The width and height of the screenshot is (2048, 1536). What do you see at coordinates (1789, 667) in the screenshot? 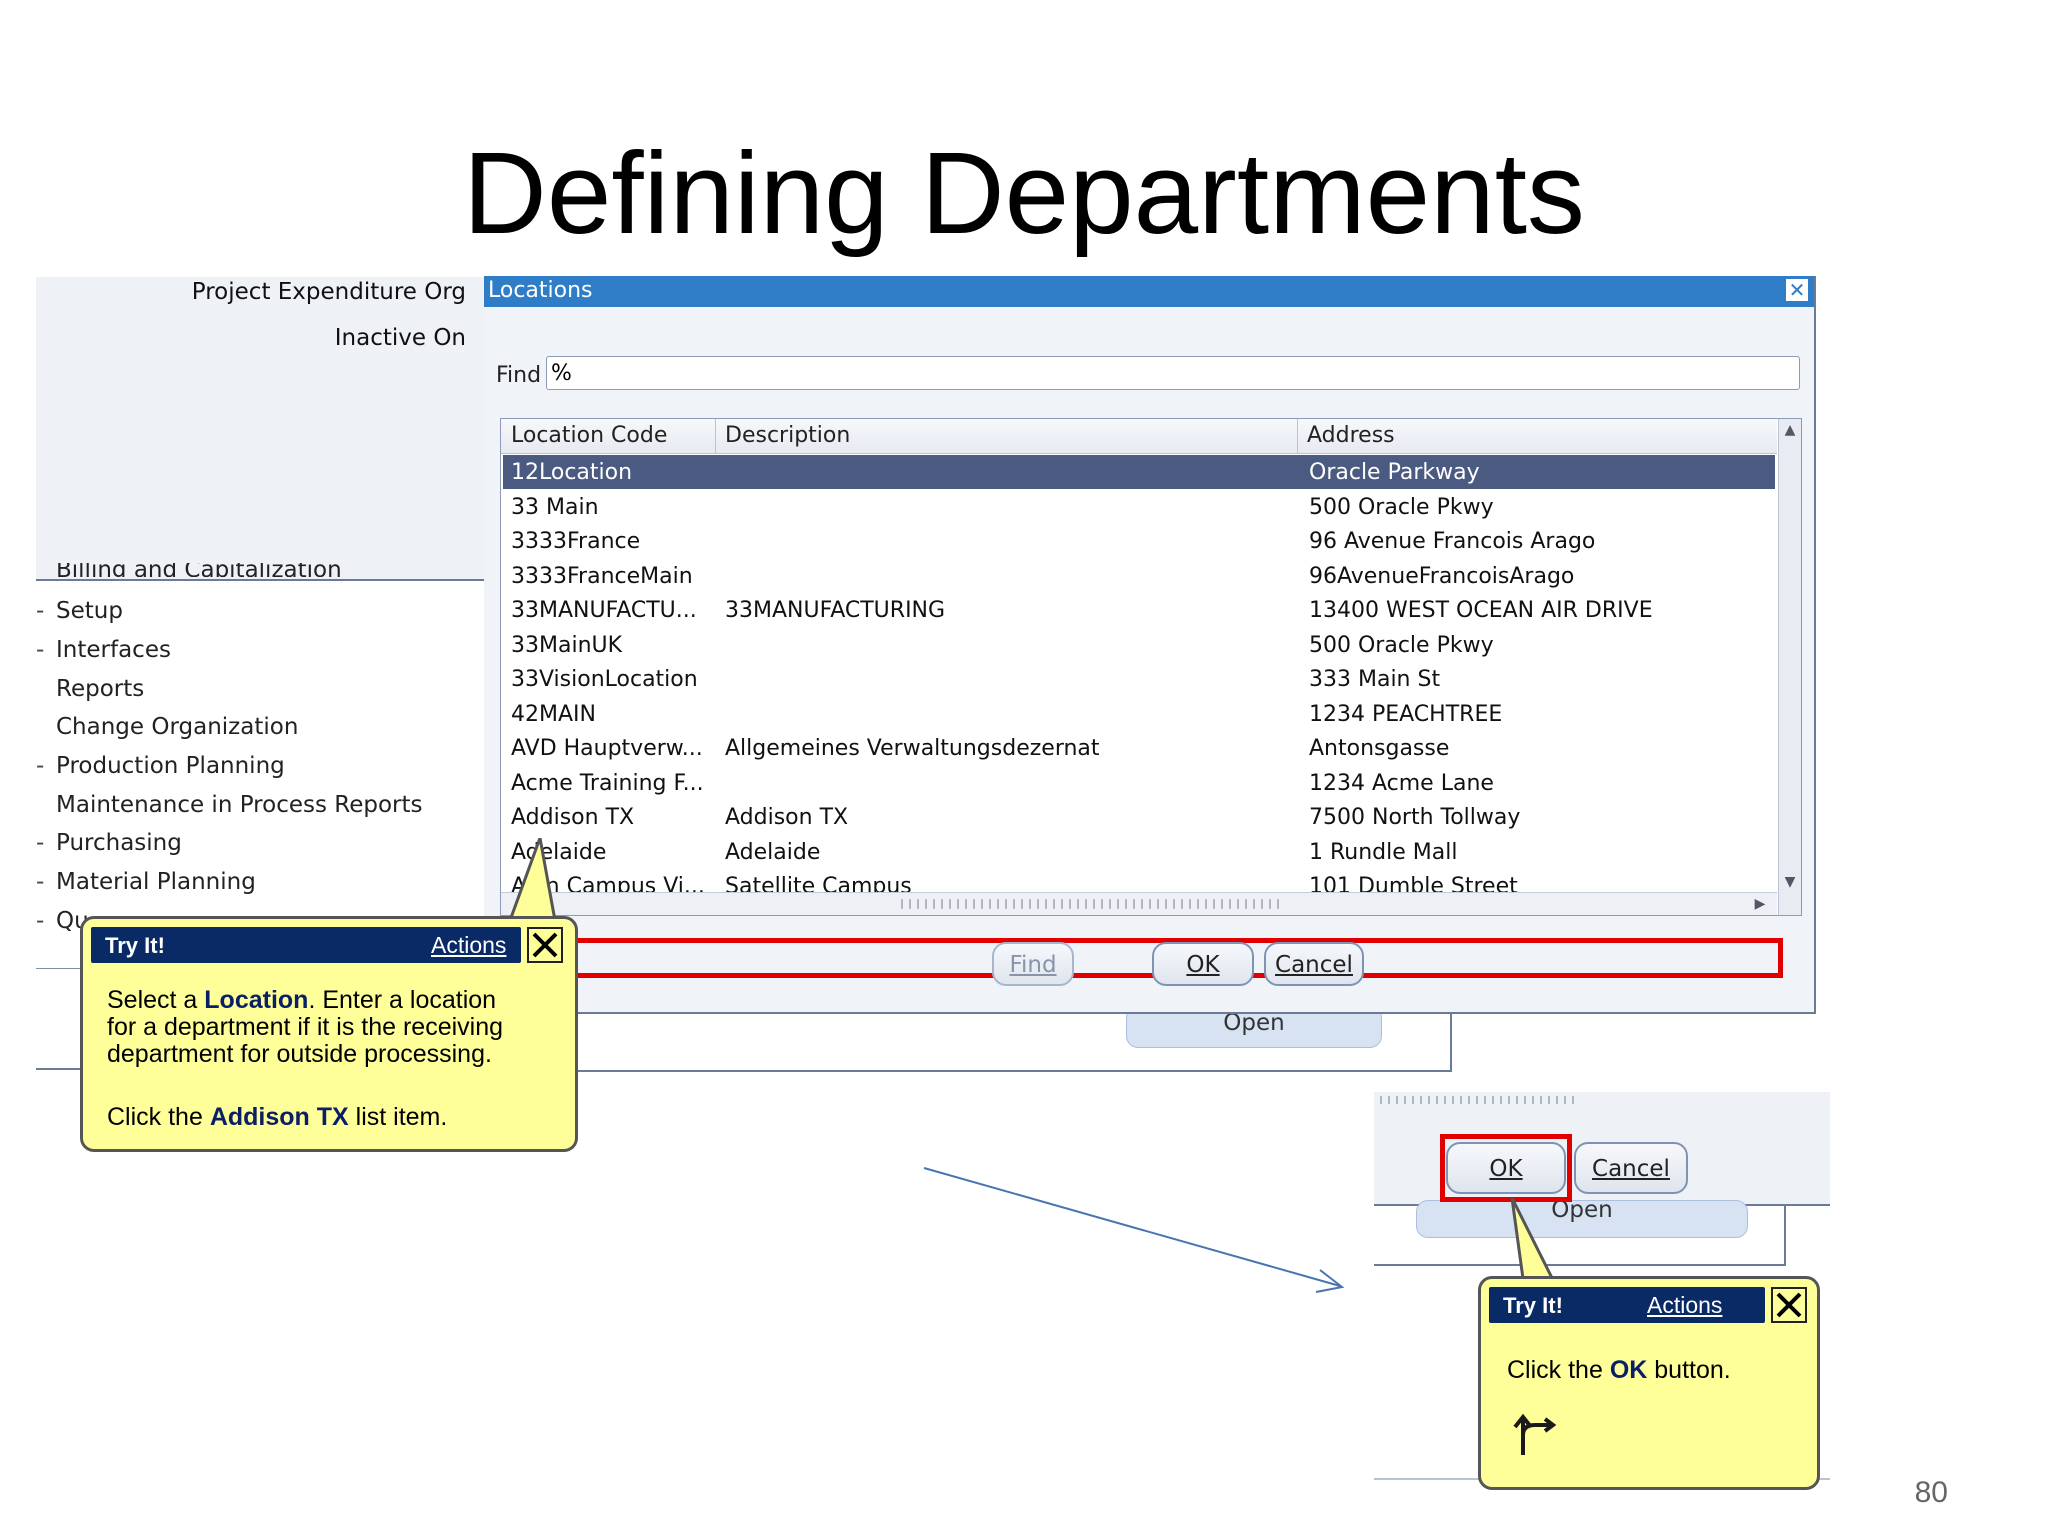
I see `vertical-scrollbar: ▲ ▼` at bounding box center [1789, 667].